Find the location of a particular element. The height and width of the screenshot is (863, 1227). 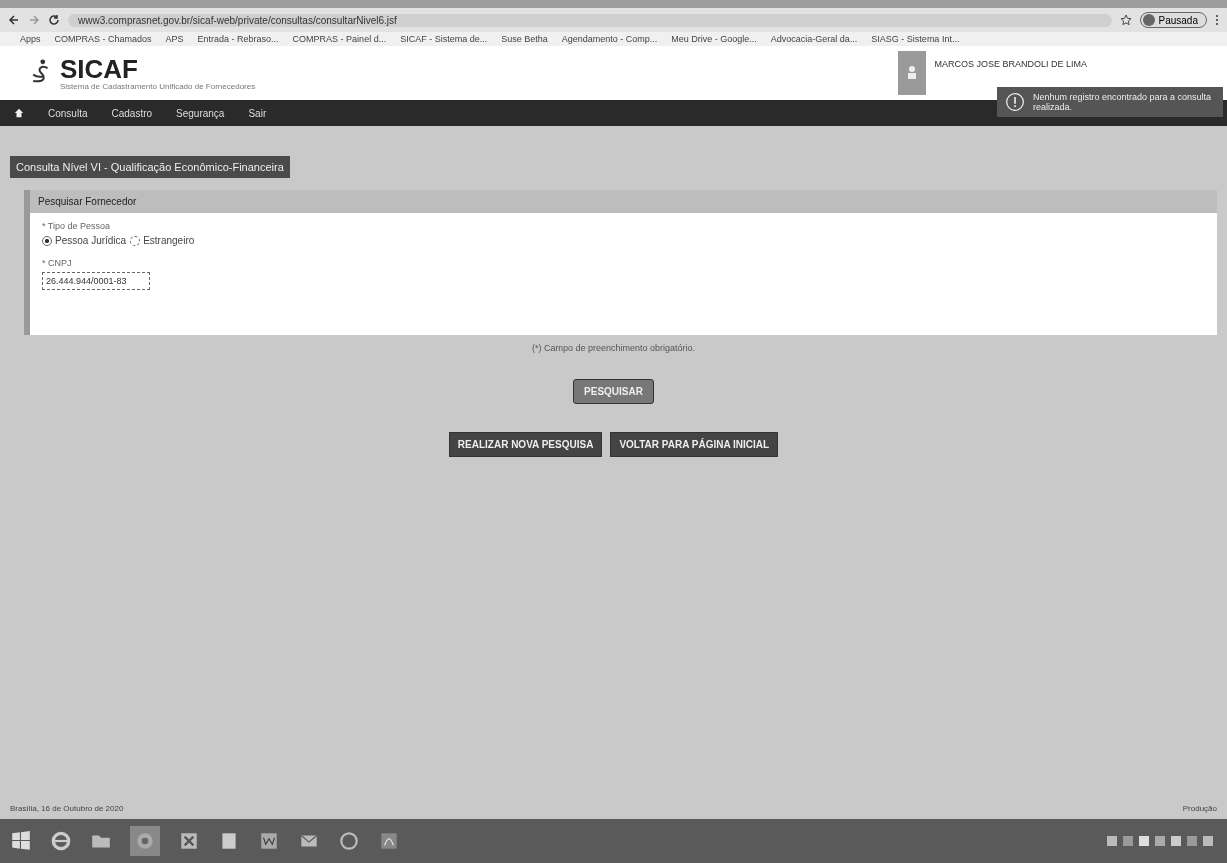

required-note: (*) Campo de preenchimento obrigatório. is located at coordinates (613, 348).